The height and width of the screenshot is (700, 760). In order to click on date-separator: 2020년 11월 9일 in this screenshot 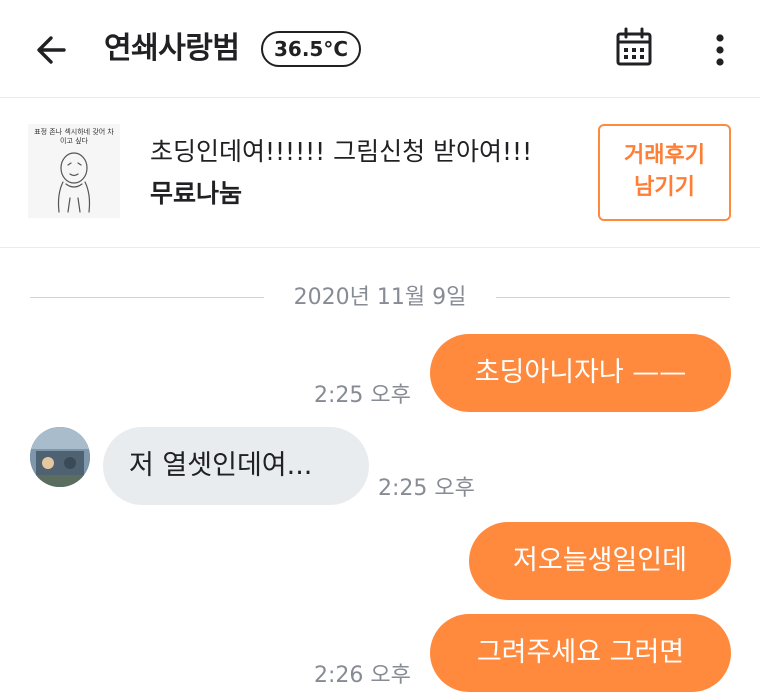, I will do `click(380, 298)`.